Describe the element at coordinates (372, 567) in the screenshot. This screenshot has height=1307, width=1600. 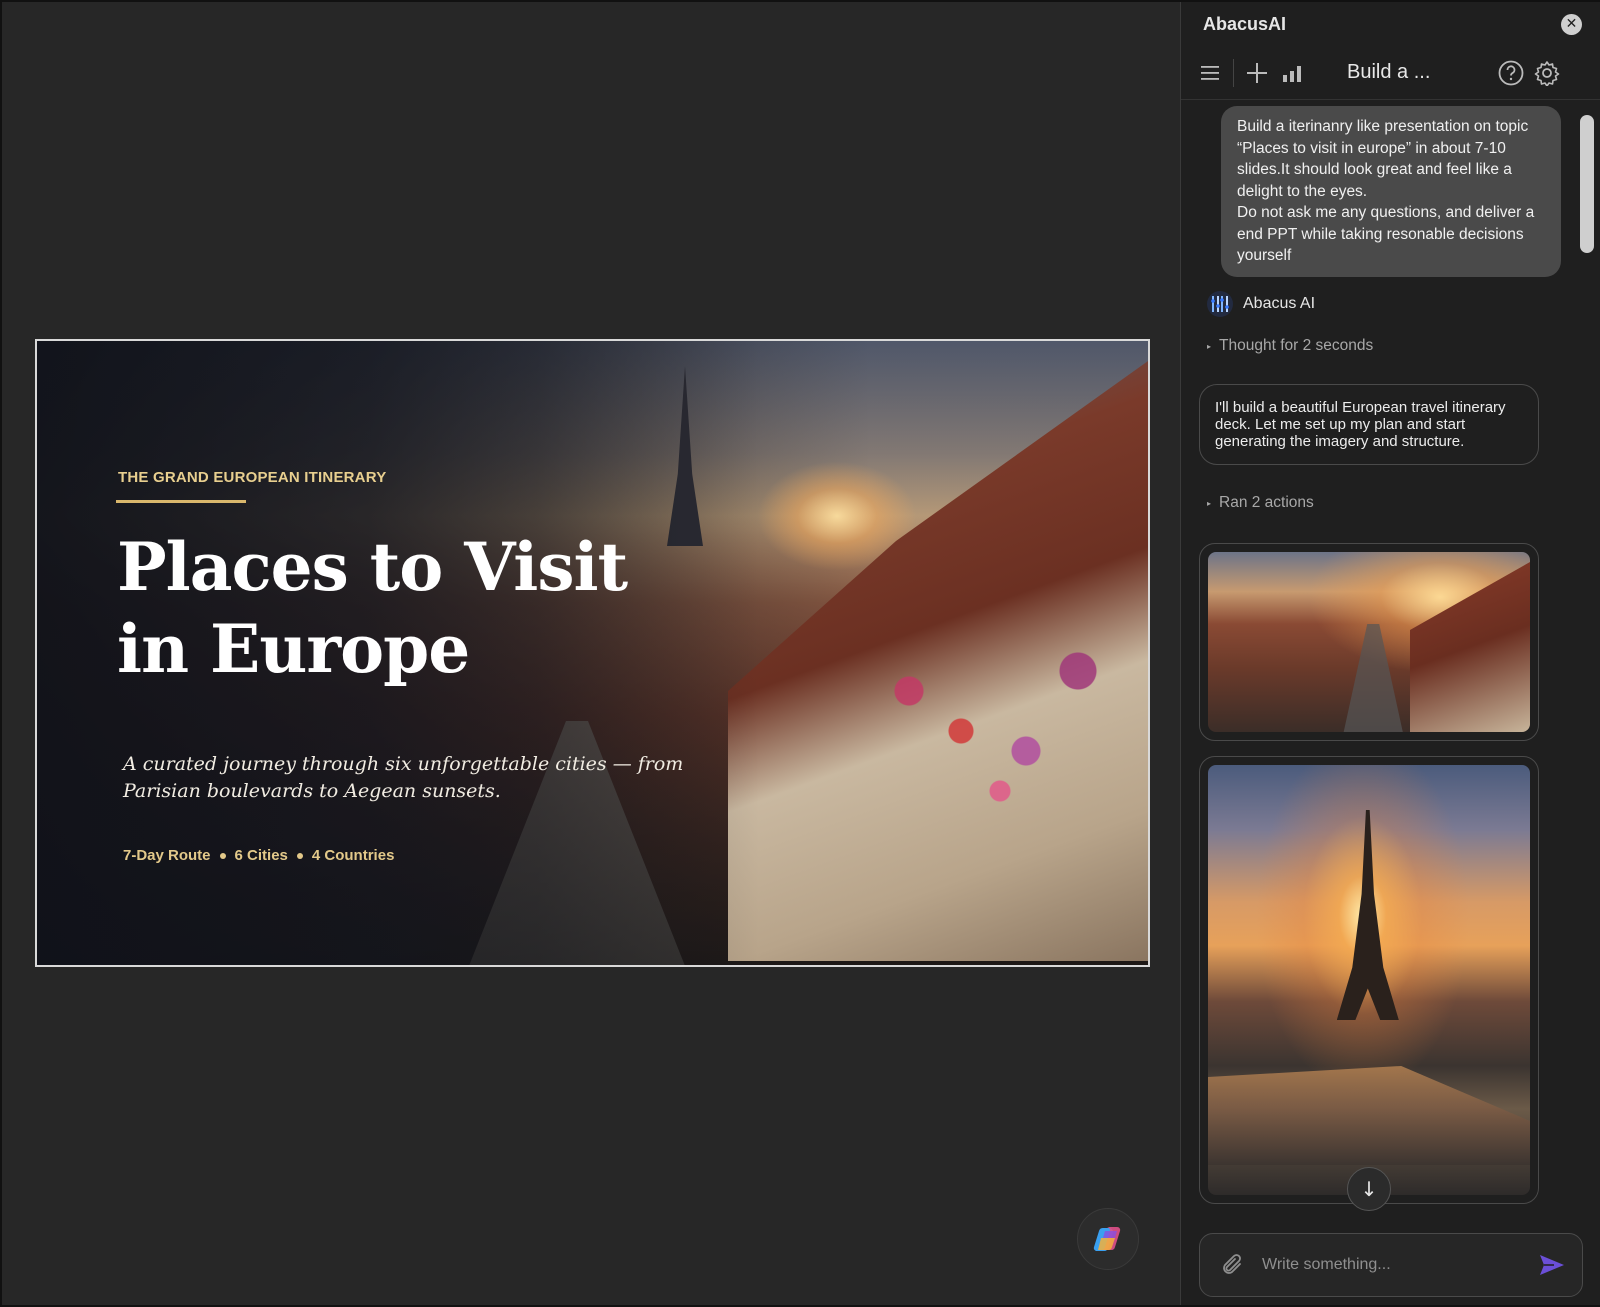
I see `slide-title-line-1: Places to Visit` at that location.